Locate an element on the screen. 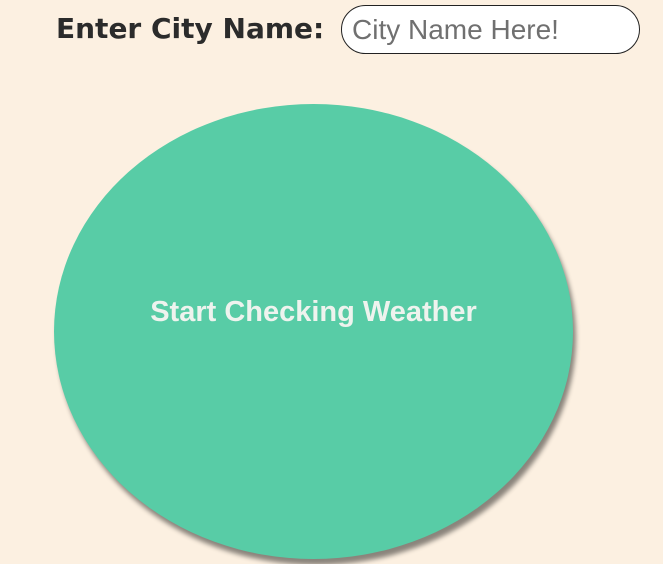 This screenshot has width=663, height=564. city-name-label: Enter City Name: is located at coordinates (190, 28).